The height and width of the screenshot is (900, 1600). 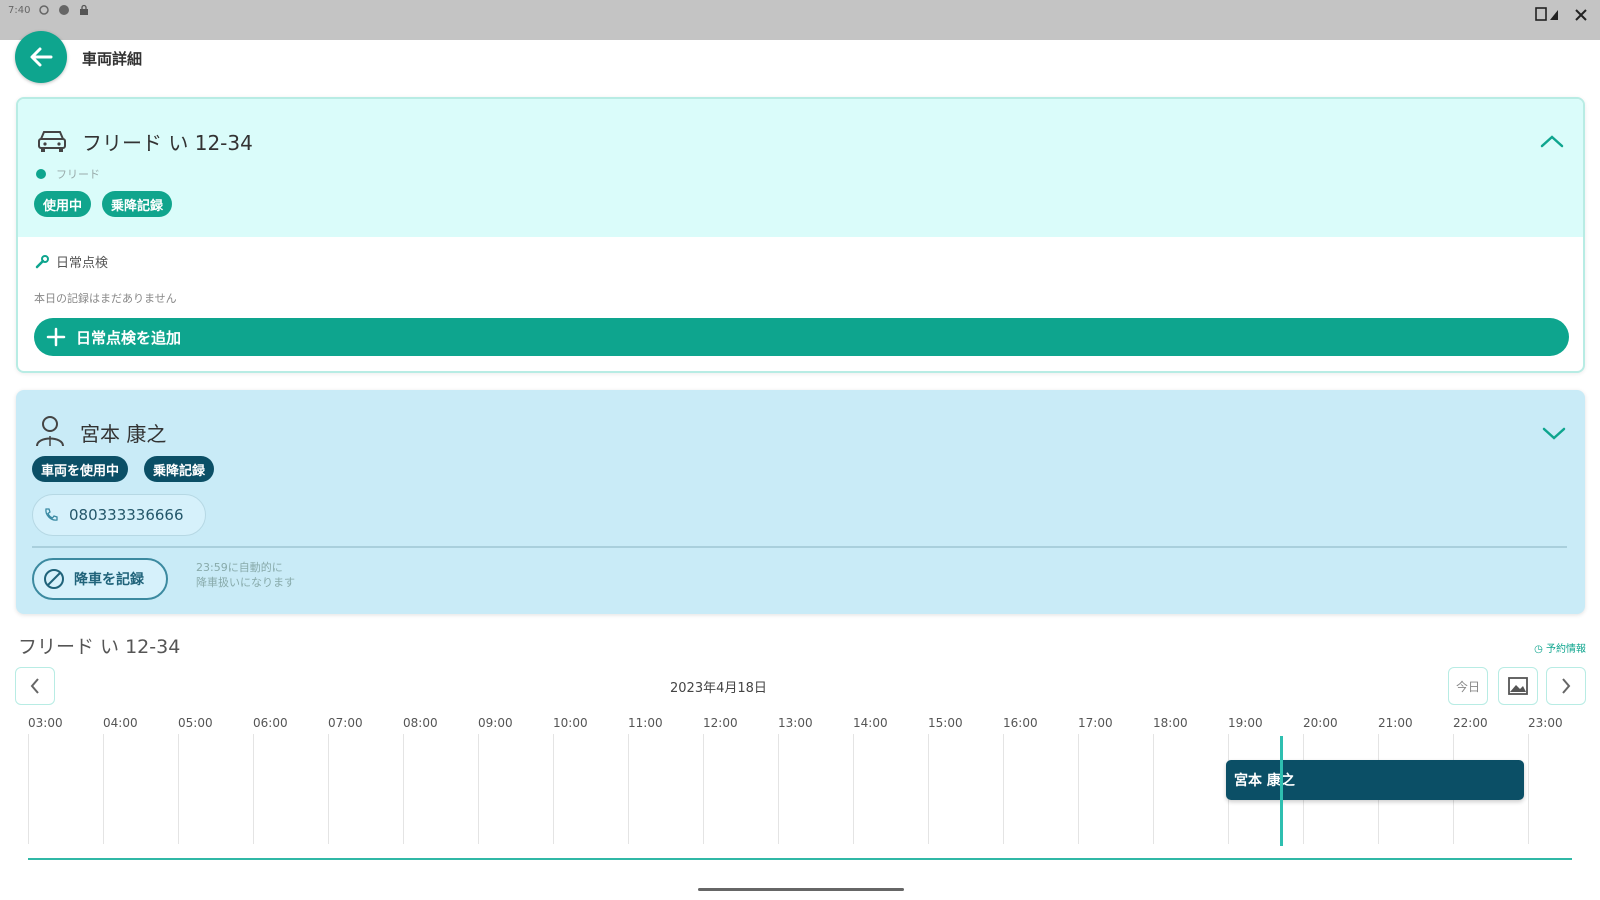 I want to click on hour-label: 23:00, so click(x=1545, y=723).